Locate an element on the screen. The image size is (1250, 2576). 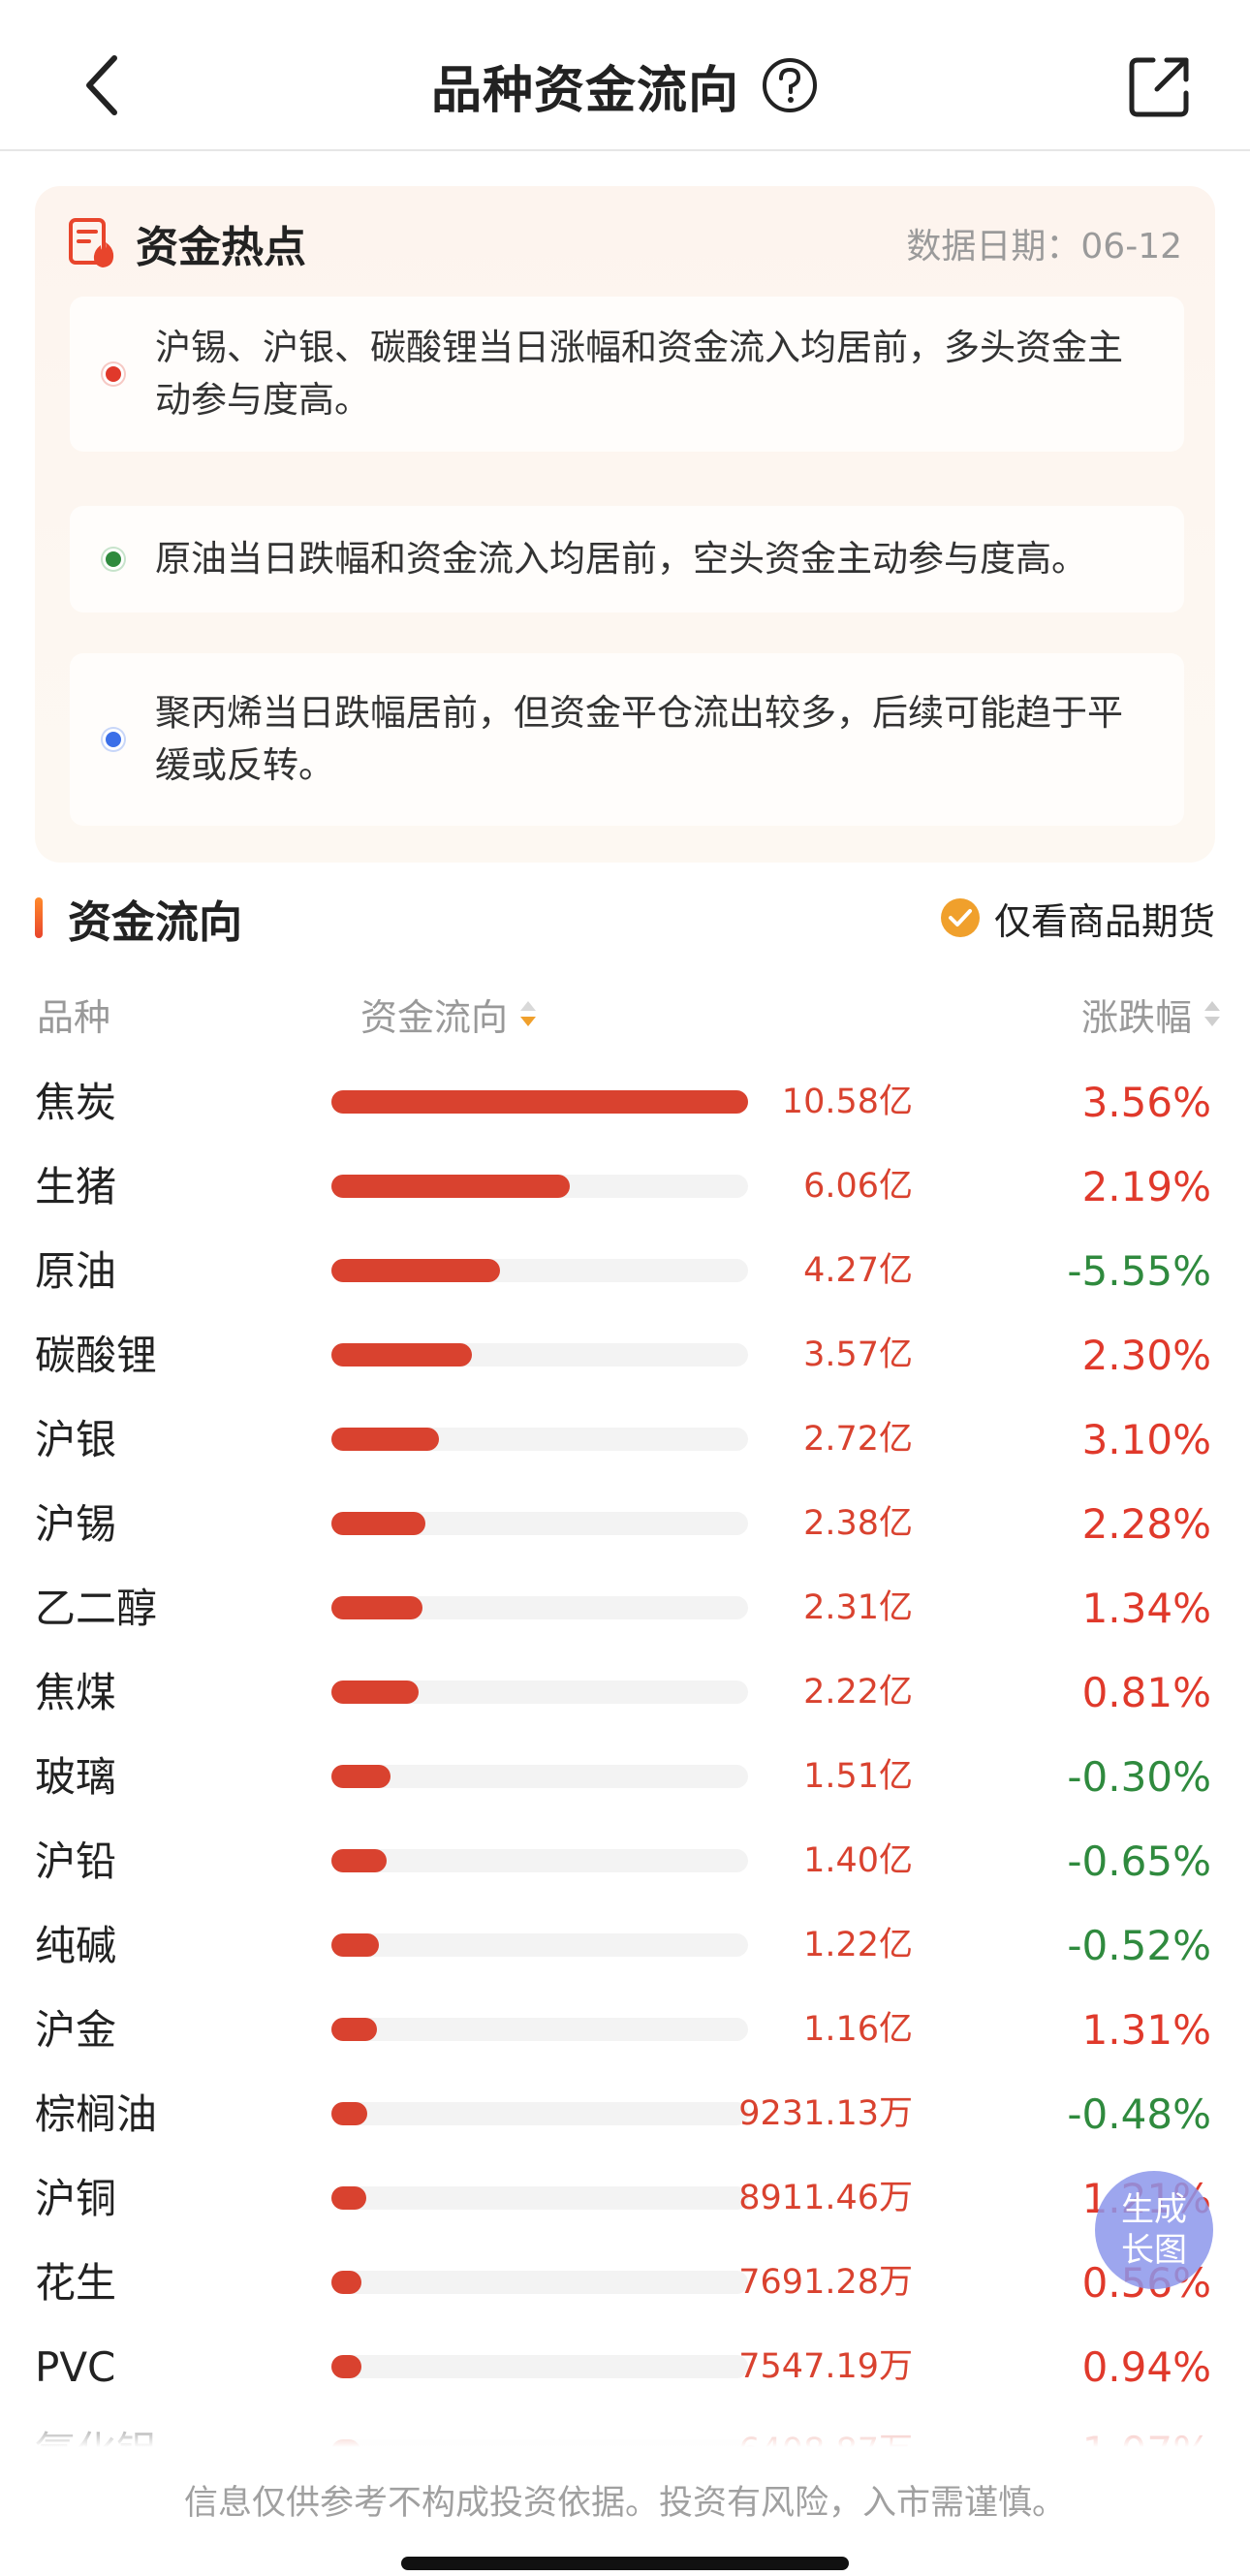
row-name: 沪锡 is located at coordinates (76, 1524).